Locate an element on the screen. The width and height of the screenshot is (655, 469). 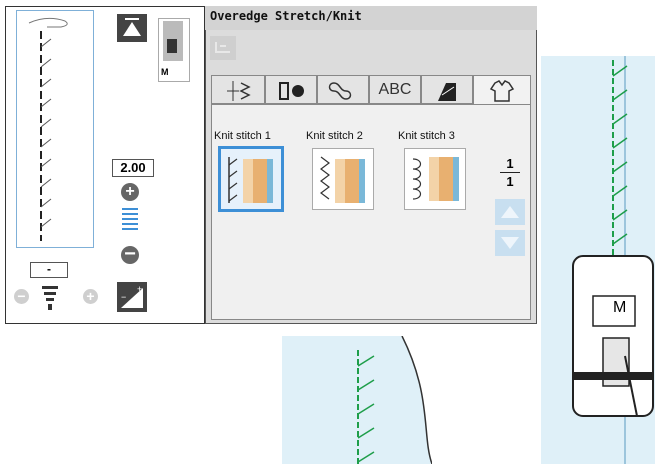
tension-icon: + − is located at coordinates (132, 296).